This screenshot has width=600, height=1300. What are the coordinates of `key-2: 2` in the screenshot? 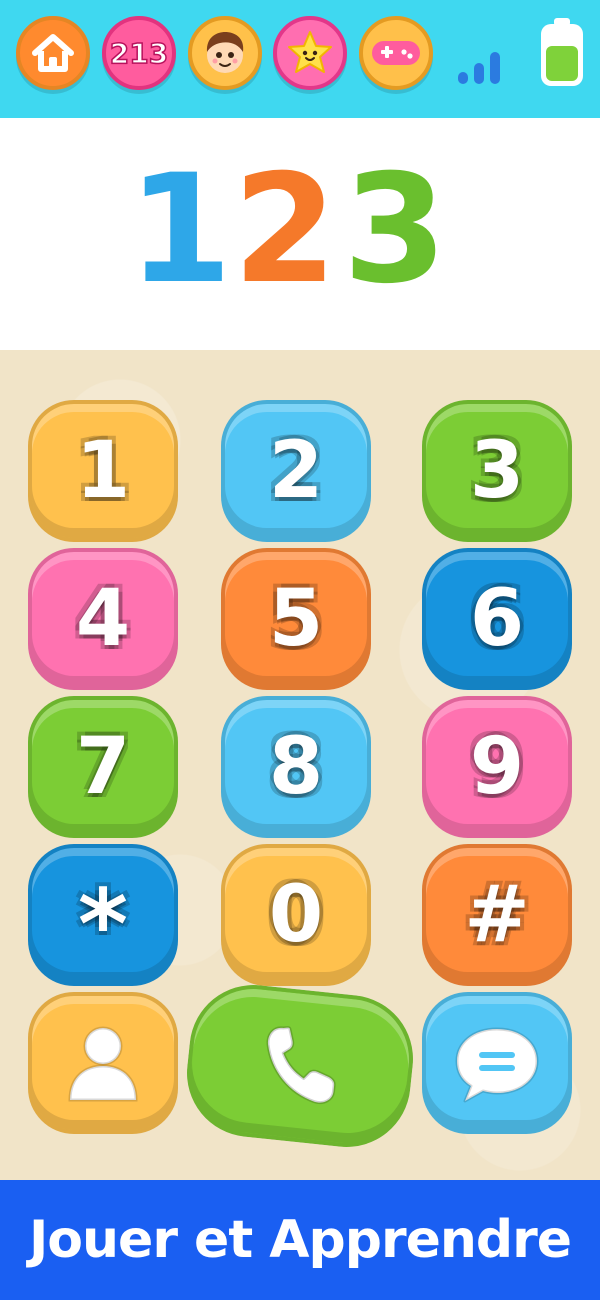 It's located at (296, 471).